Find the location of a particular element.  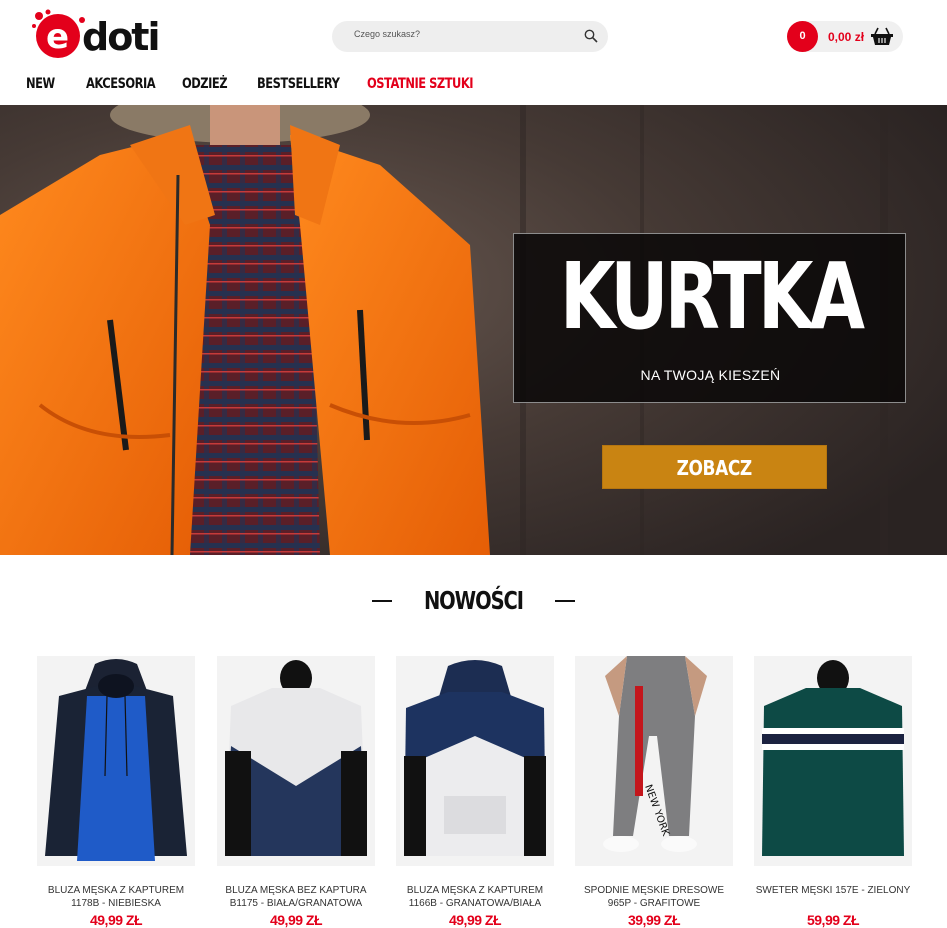

product-image: NEW YORK is located at coordinates (654, 761).